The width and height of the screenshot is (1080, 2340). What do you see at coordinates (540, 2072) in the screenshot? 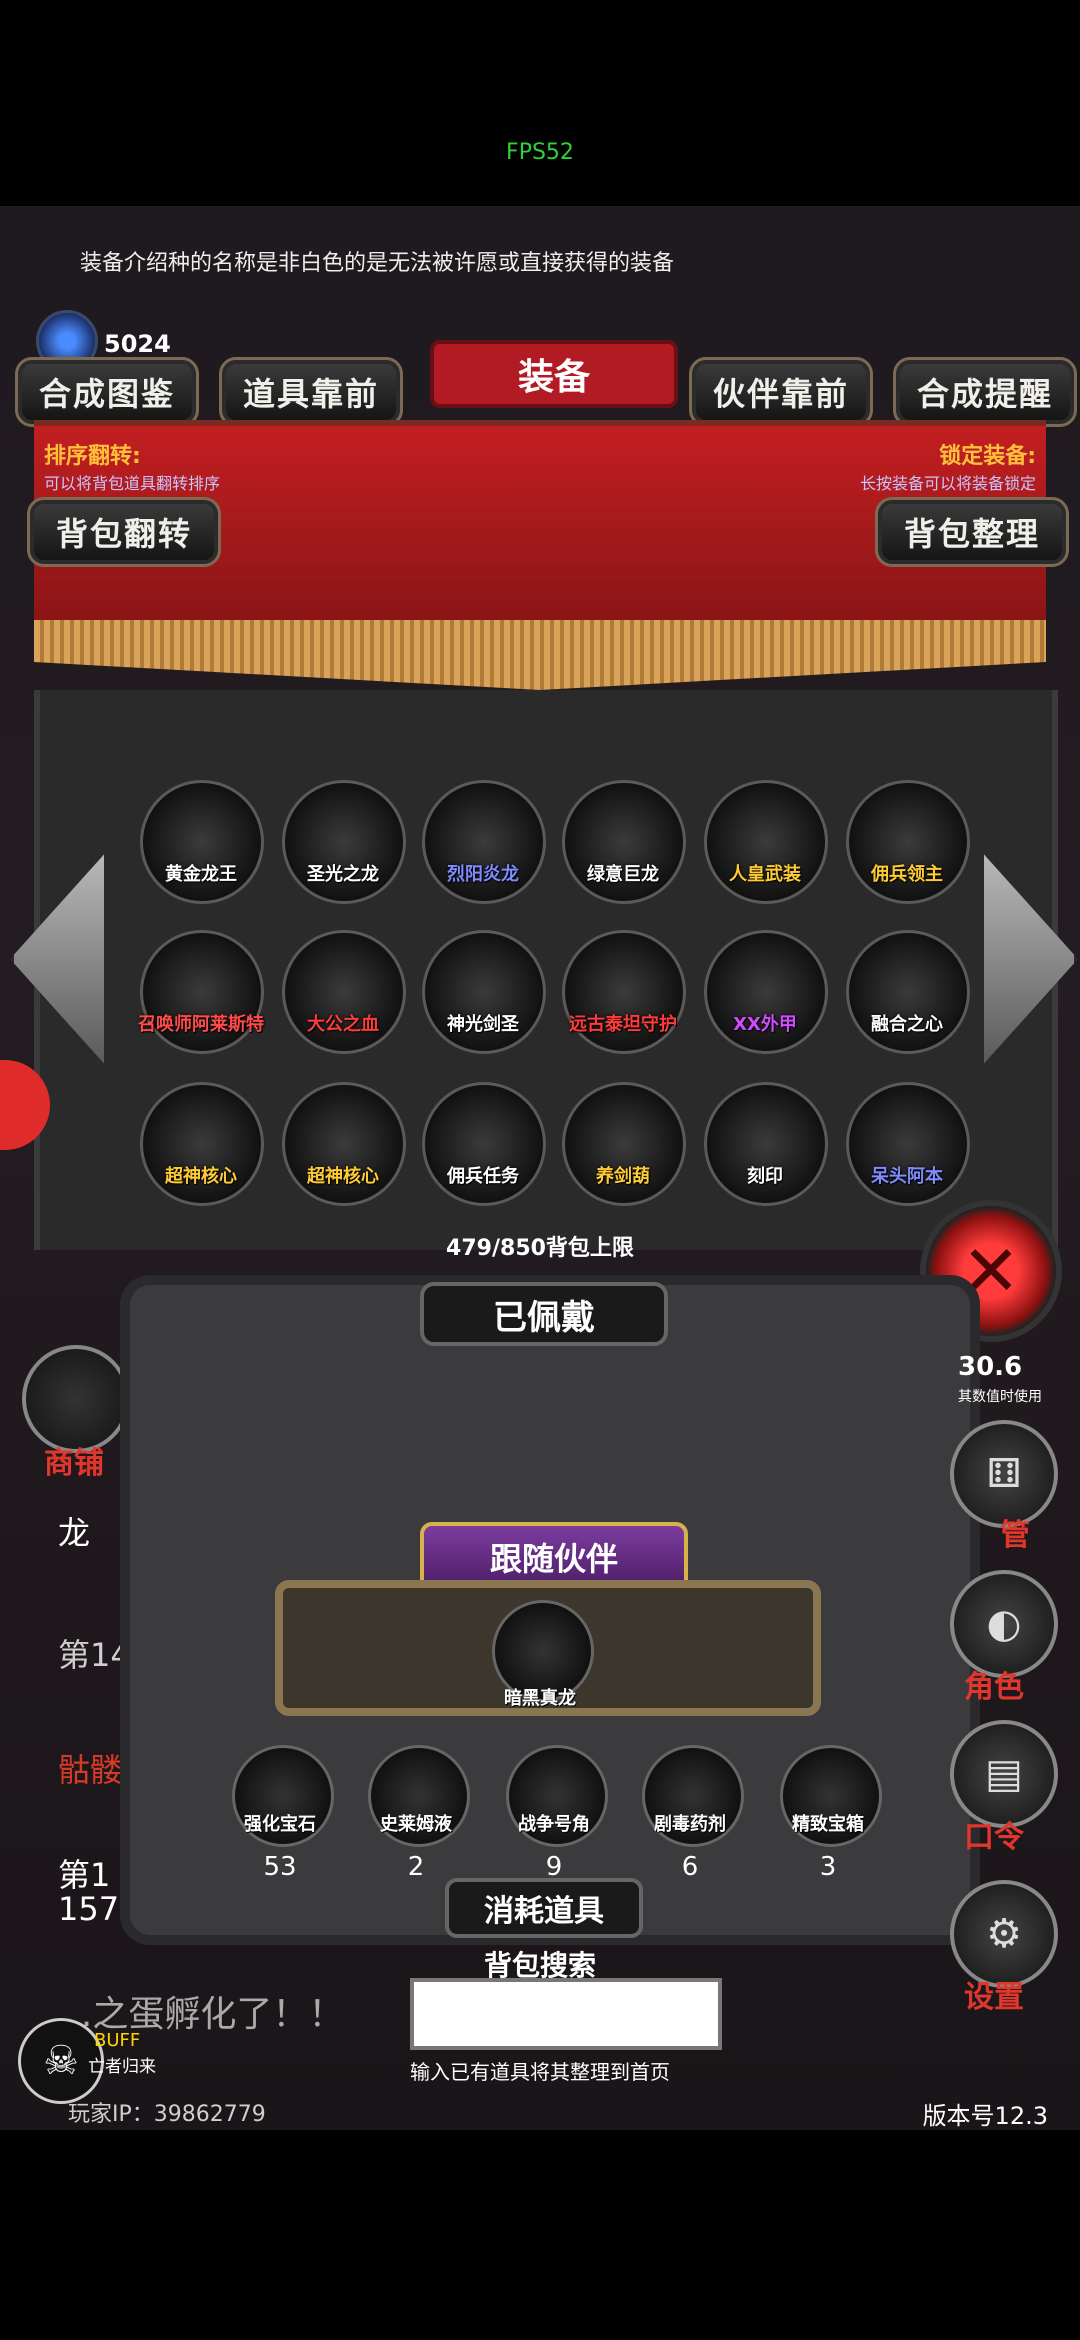
I see `bag-search-hint: 输入已有道具将其整理到首页` at bounding box center [540, 2072].